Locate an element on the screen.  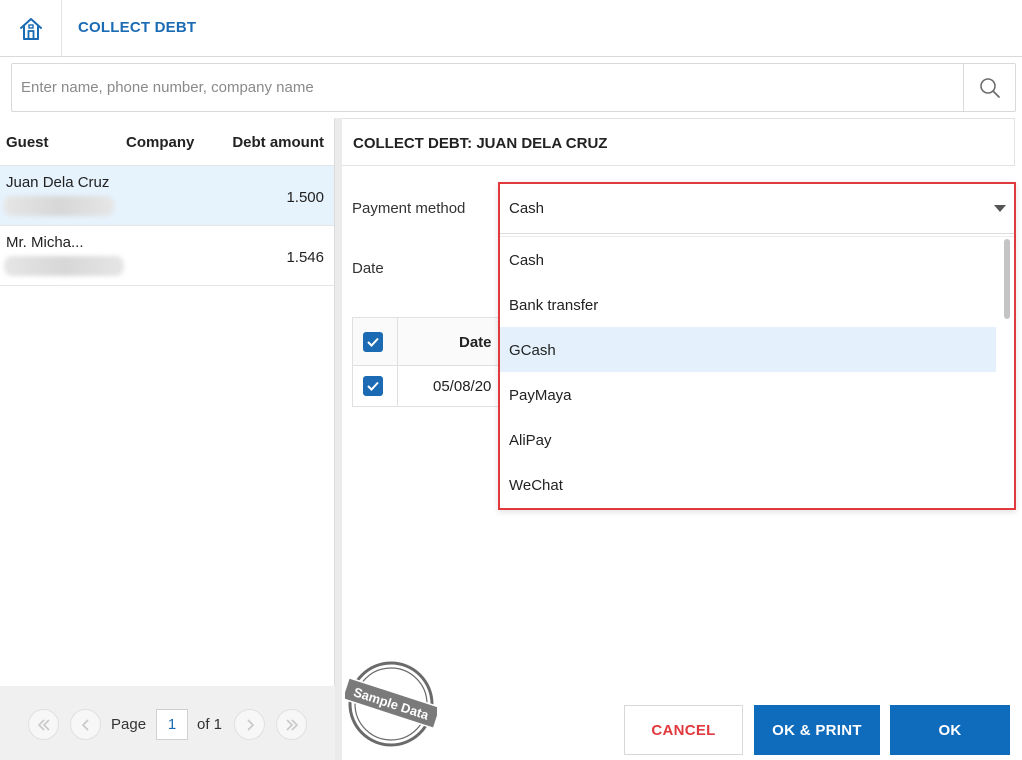
option-gcash: GCash is located at coordinates (748, 349).